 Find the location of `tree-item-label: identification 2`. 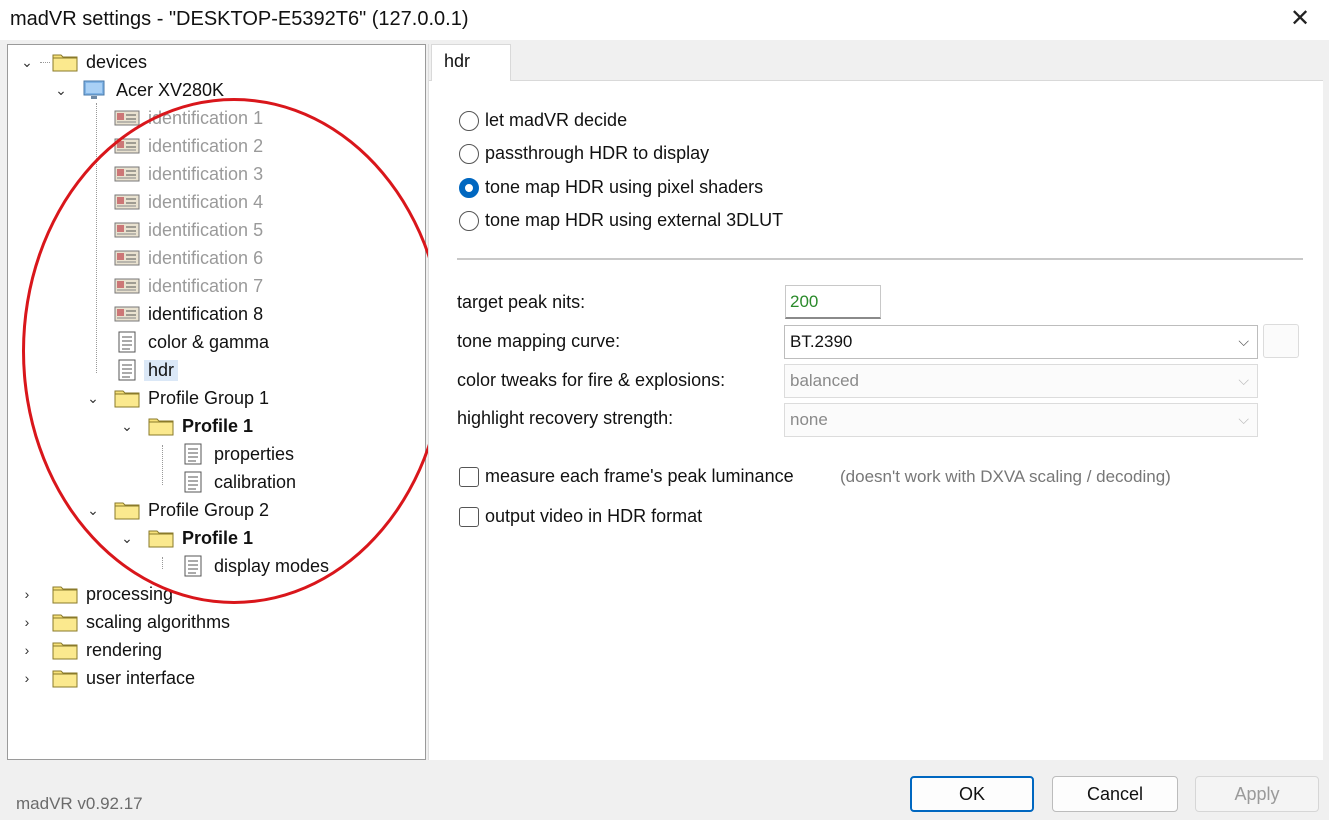

tree-item-label: identification 2 is located at coordinates (206, 145).